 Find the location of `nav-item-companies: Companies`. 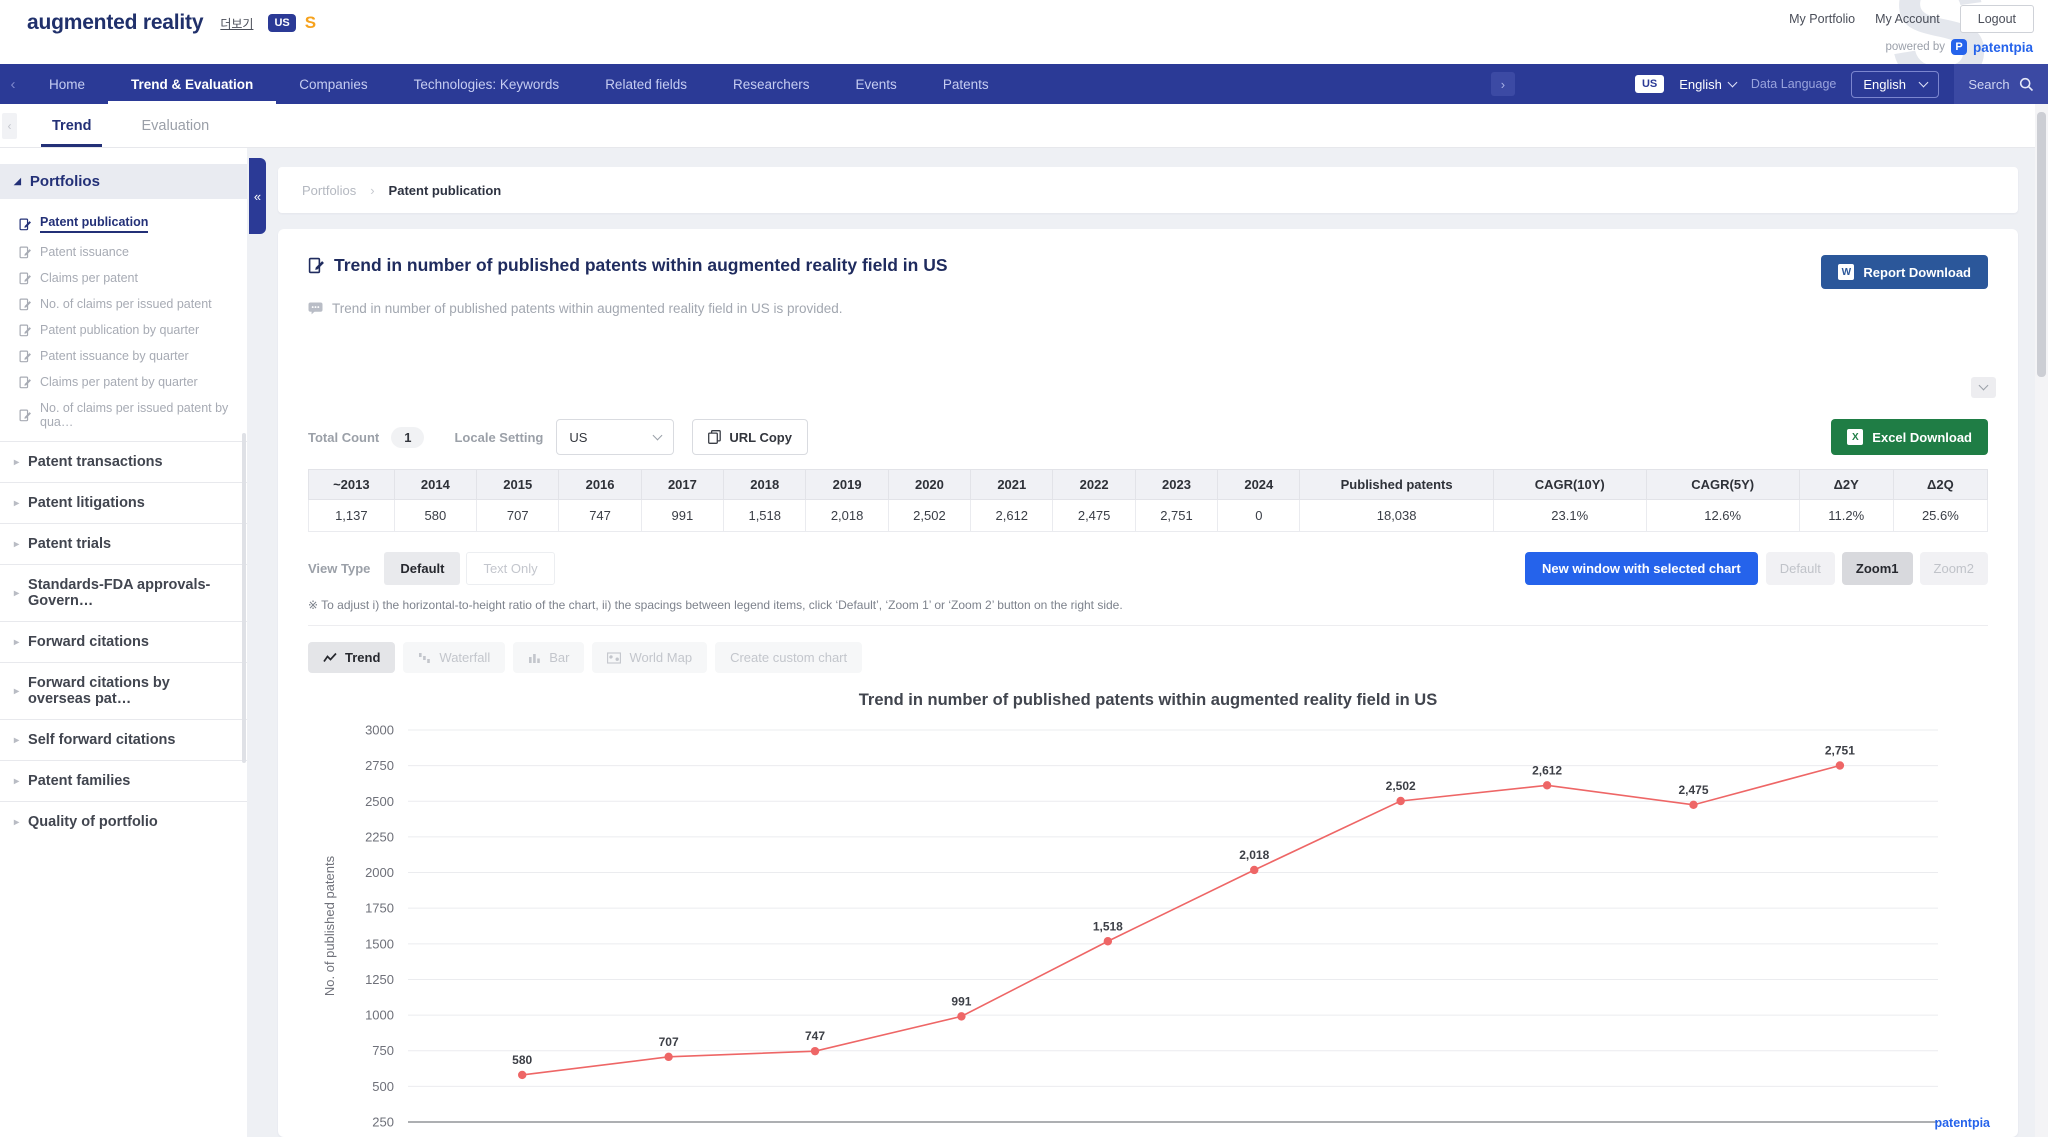

nav-item-companies: Companies is located at coordinates (333, 84).